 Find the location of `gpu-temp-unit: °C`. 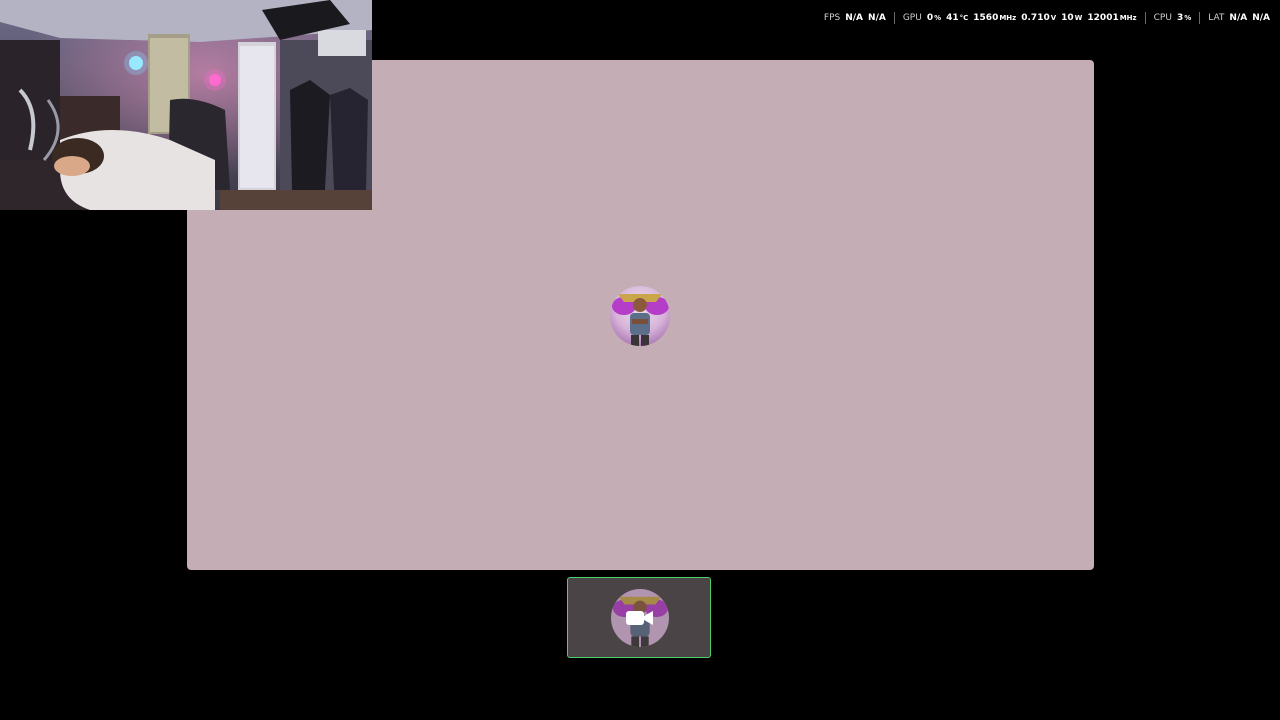

gpu-temp-unit: °C is located at coordinates (964, 18).